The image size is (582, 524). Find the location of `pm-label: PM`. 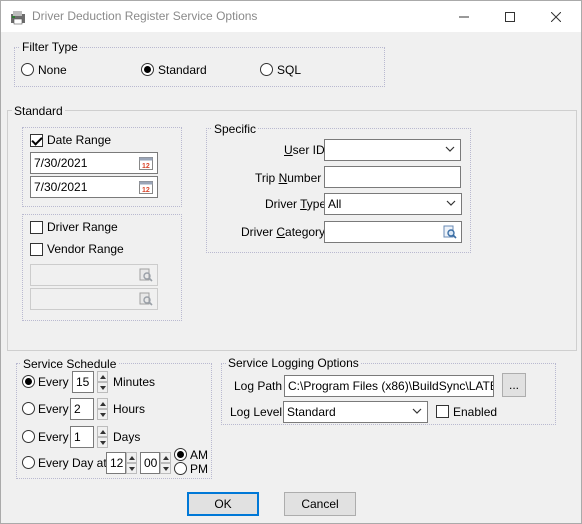

pm-label: PM is located at coordinates (199, 469).